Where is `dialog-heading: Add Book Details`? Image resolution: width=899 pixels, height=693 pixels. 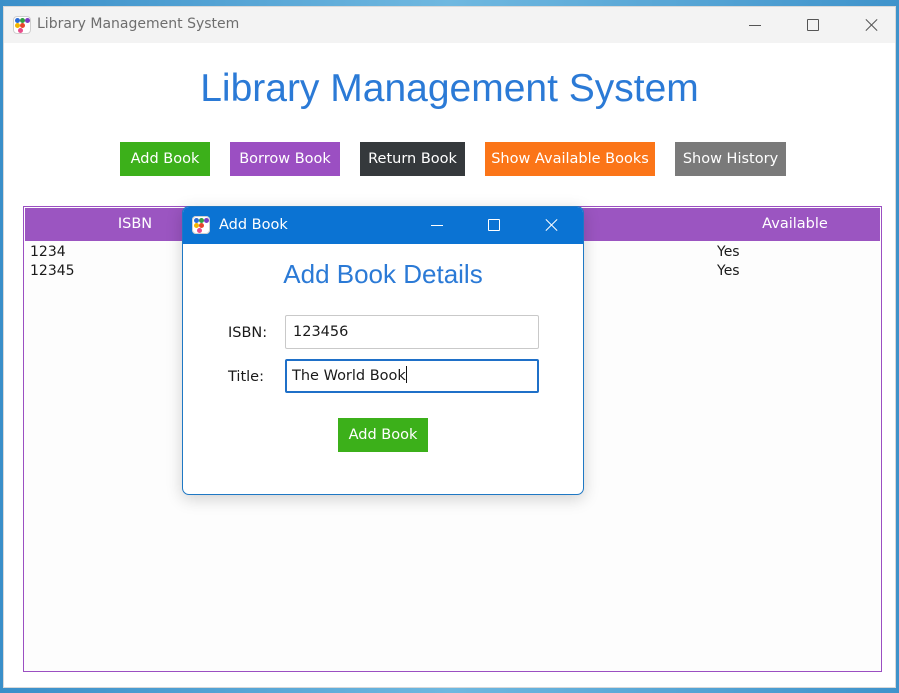 dialog-heading: Add Book Details is located at coordinates (383, 274).